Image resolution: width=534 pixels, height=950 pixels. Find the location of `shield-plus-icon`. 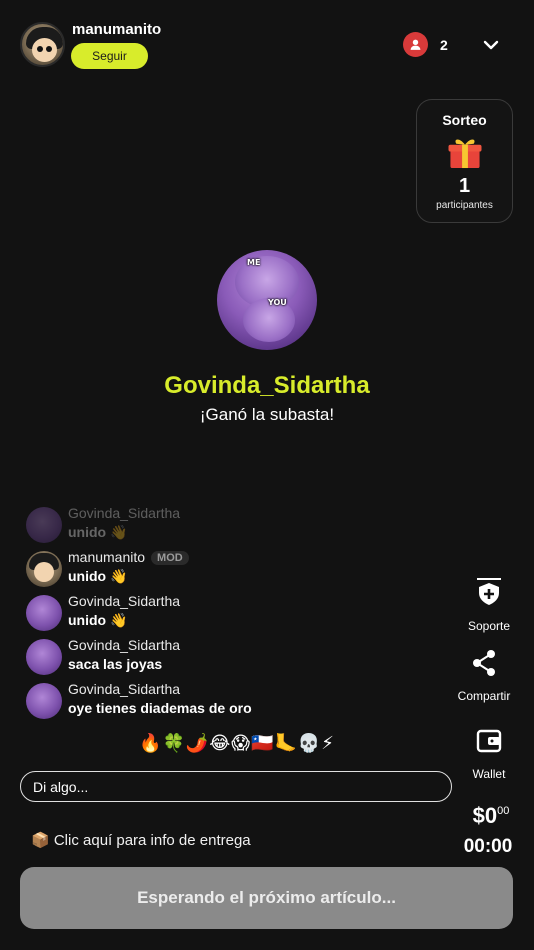

shield-plus-icon is located at coordinates (489, 591).